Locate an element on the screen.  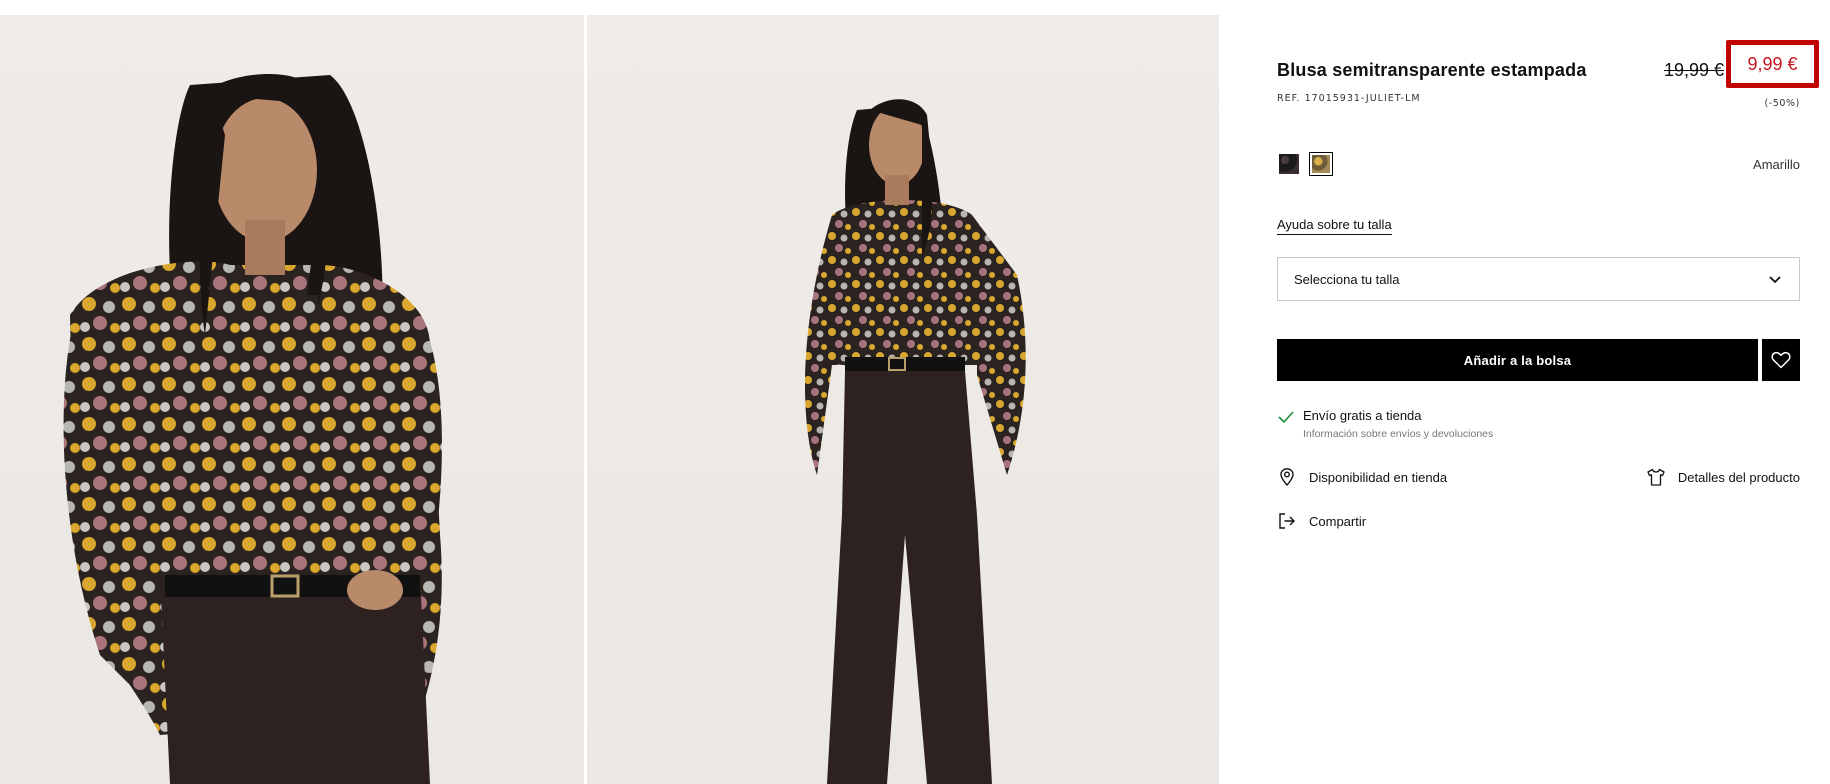
sale-price: 9,99 € is located at coordinates (1772, 63).